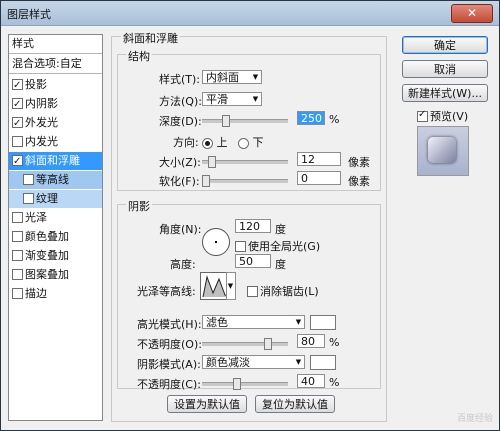 This screenshot has width=500, height=431. I want to click on shadow-color-swatch, so click(323, 362).